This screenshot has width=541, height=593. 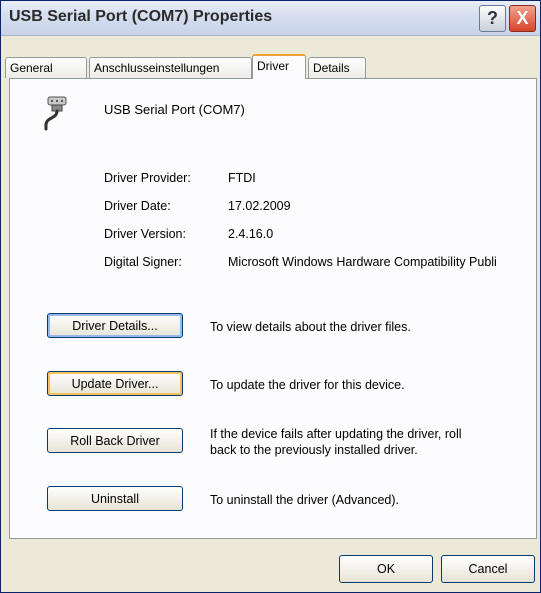 What do you see at coordinates (337, 67) in the screenshot?
I see `tab-details: Details` at bounding box center [337, 67].